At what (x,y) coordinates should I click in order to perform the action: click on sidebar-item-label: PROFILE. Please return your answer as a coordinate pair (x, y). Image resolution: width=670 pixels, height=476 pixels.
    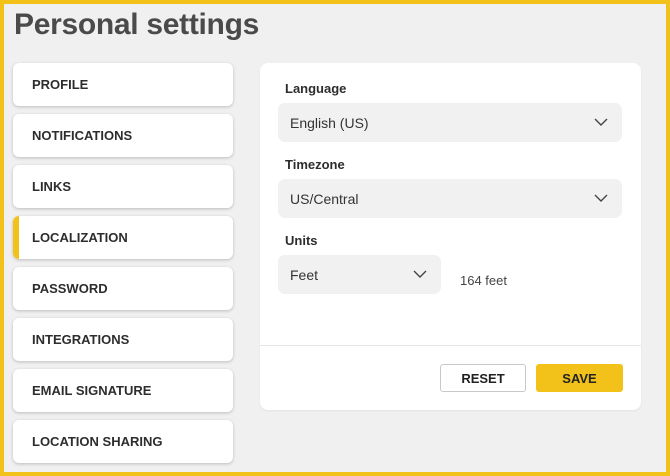
    Looking at the image, I should click on (60, 84).